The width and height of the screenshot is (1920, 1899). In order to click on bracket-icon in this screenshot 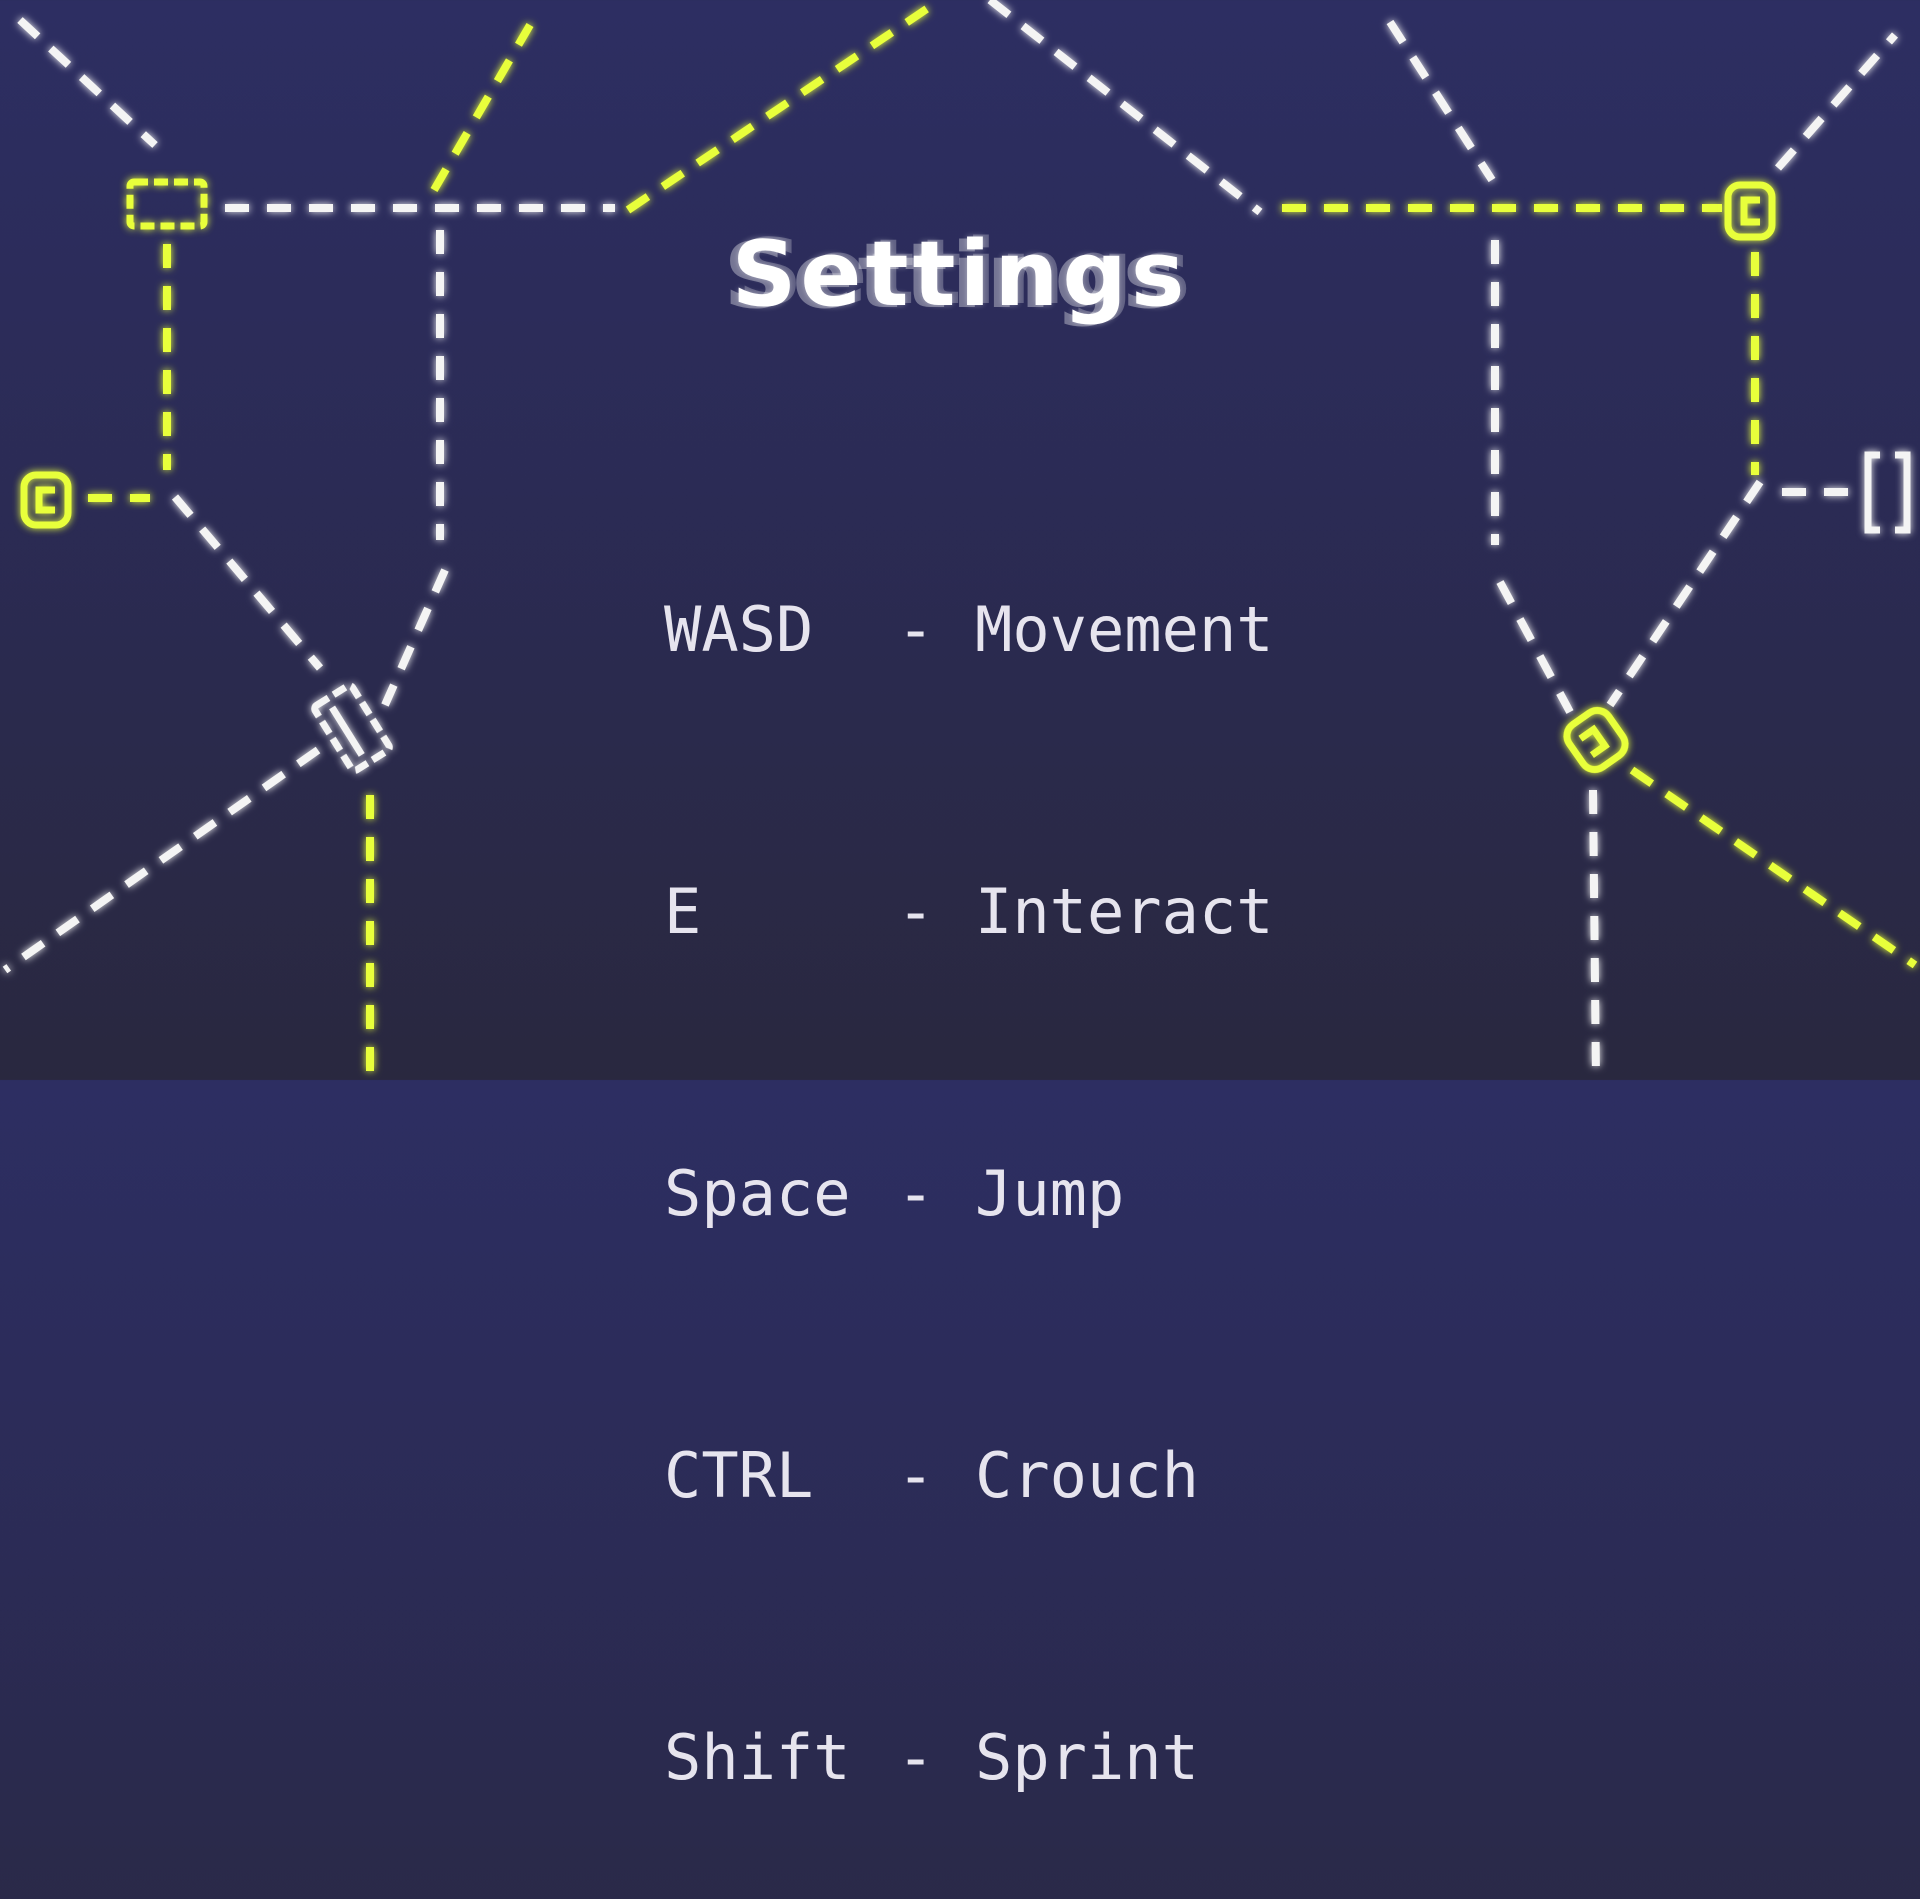, I will do `click(1887, 492)`.